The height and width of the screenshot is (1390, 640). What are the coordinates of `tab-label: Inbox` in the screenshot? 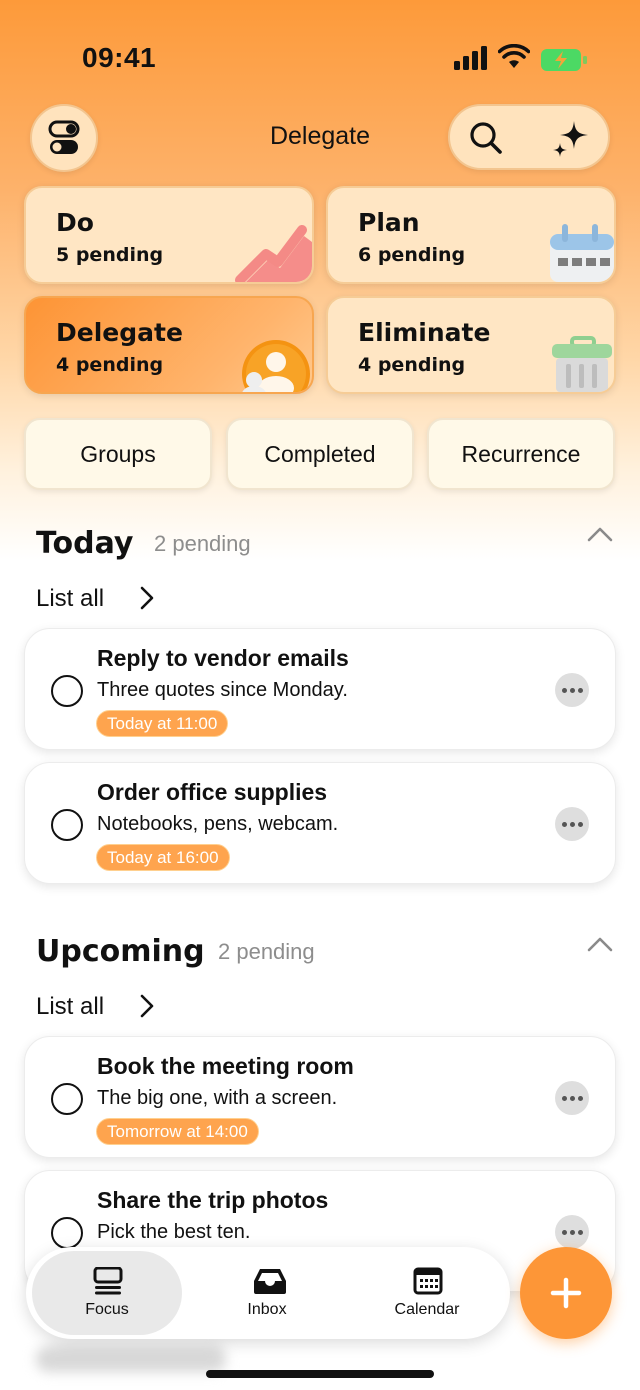 It's located at (267, 1309).